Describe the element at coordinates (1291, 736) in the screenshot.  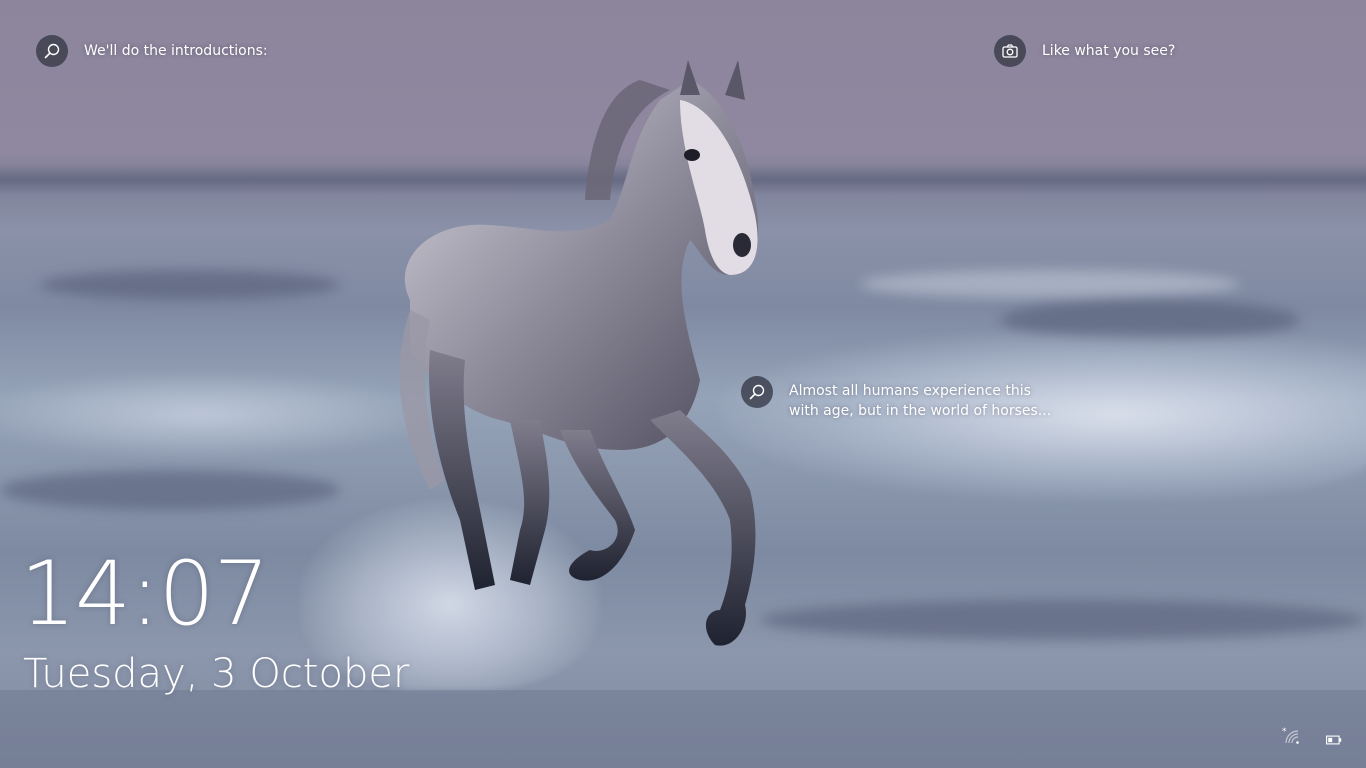
I see `wifi-disconnected-icon: *` at that location.